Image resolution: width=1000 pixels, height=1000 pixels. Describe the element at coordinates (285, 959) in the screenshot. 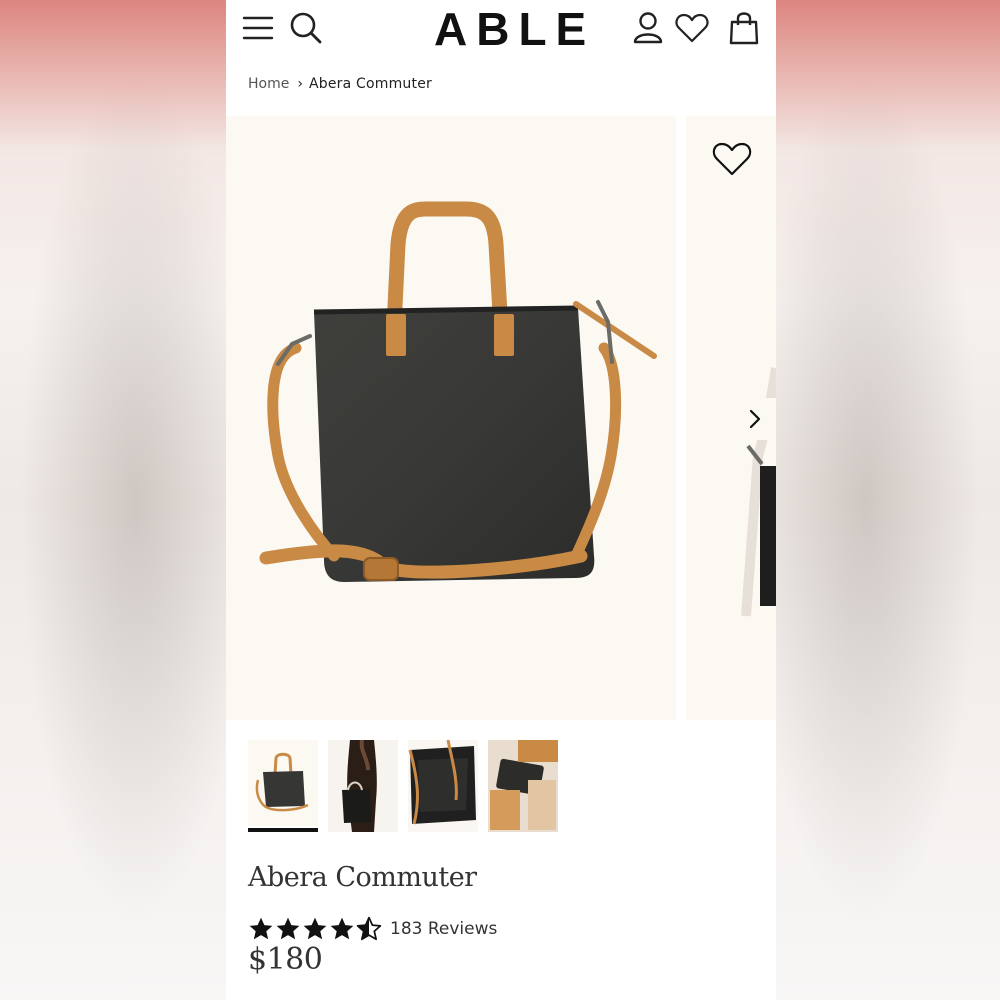

I see `product-price: $180` at that location.